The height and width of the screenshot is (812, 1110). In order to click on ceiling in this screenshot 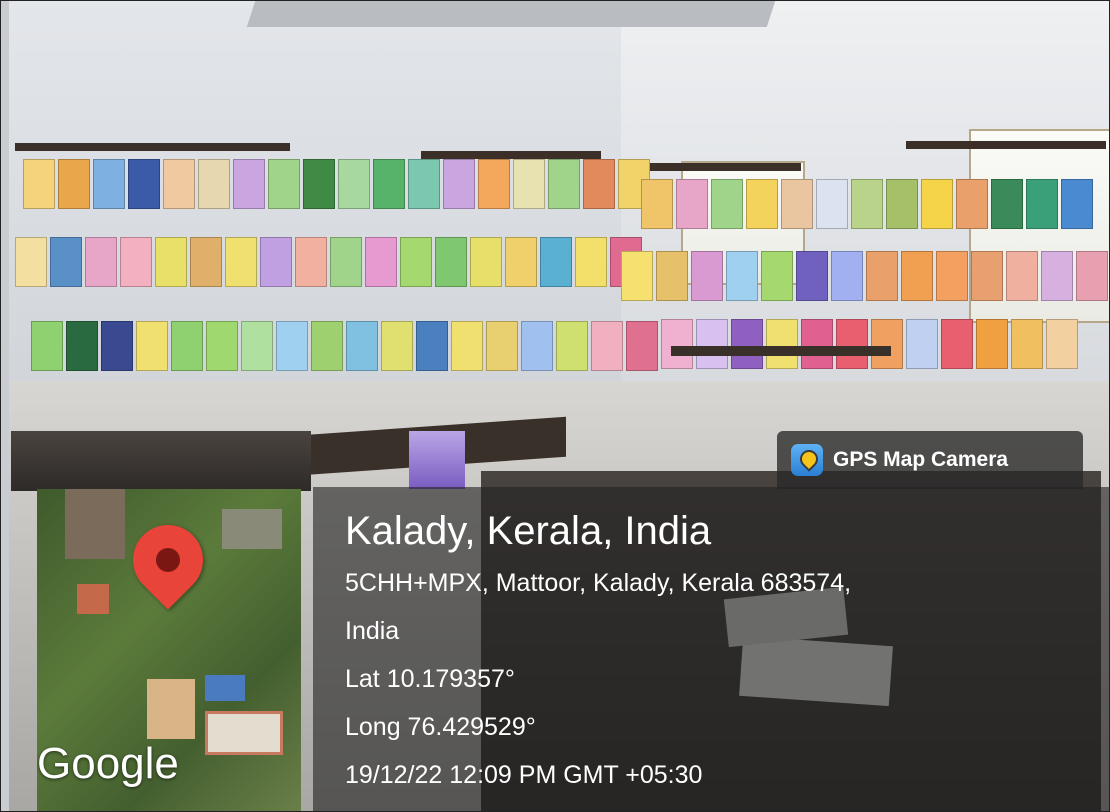, I will do `click(511, 14)`.